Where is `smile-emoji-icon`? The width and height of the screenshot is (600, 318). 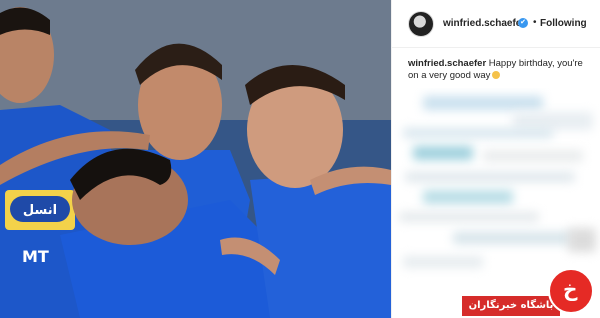
smile-emoji-icon is located at coordinates (496, 75).